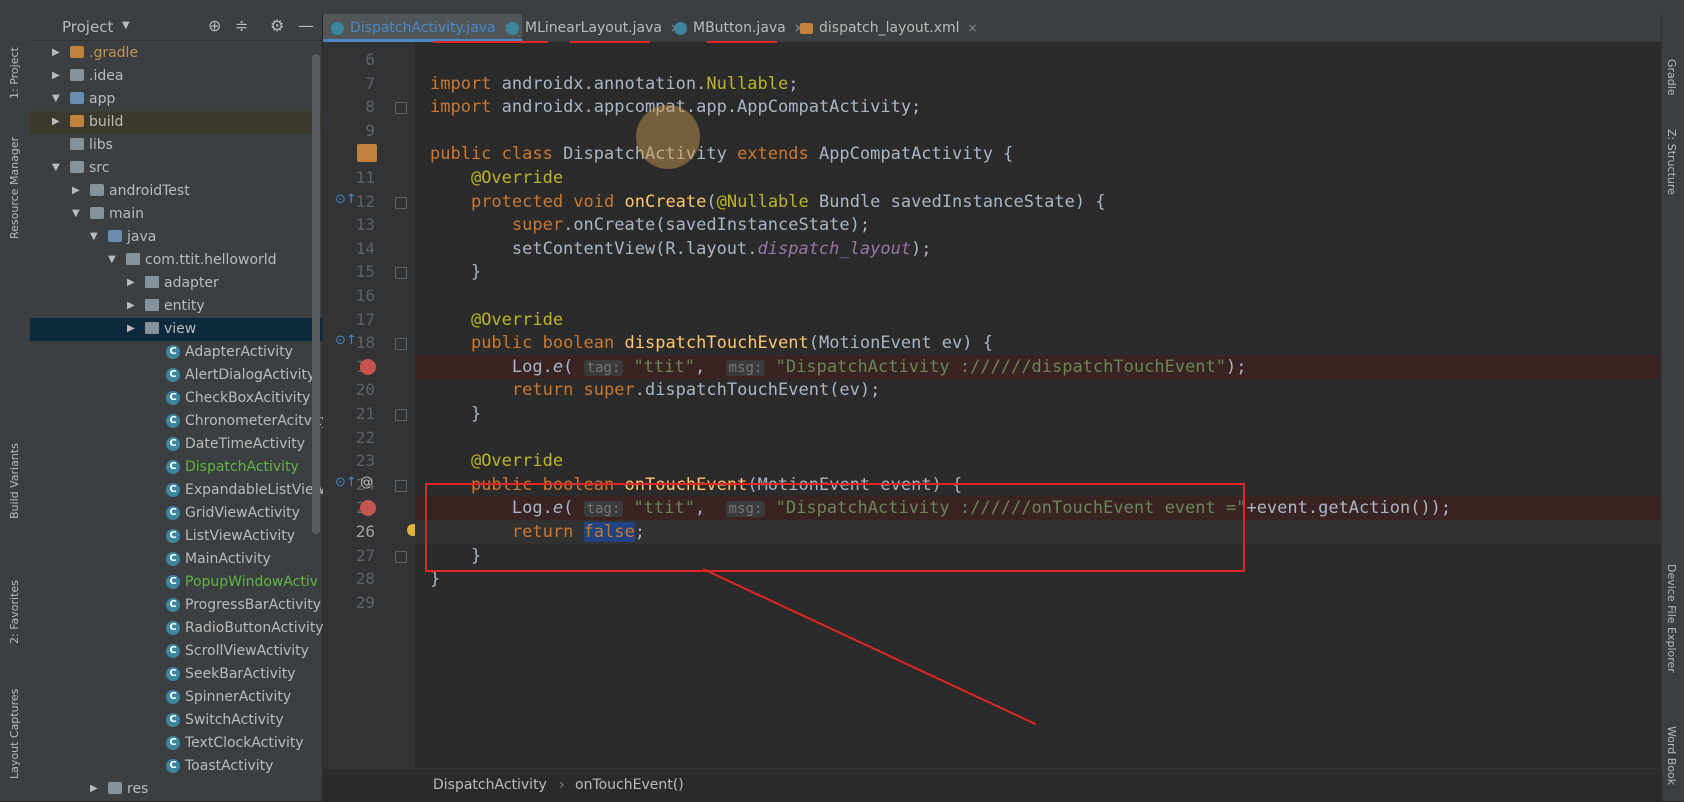  I want to click on tree-item: C DateTimeActivity, so click(176, 444).